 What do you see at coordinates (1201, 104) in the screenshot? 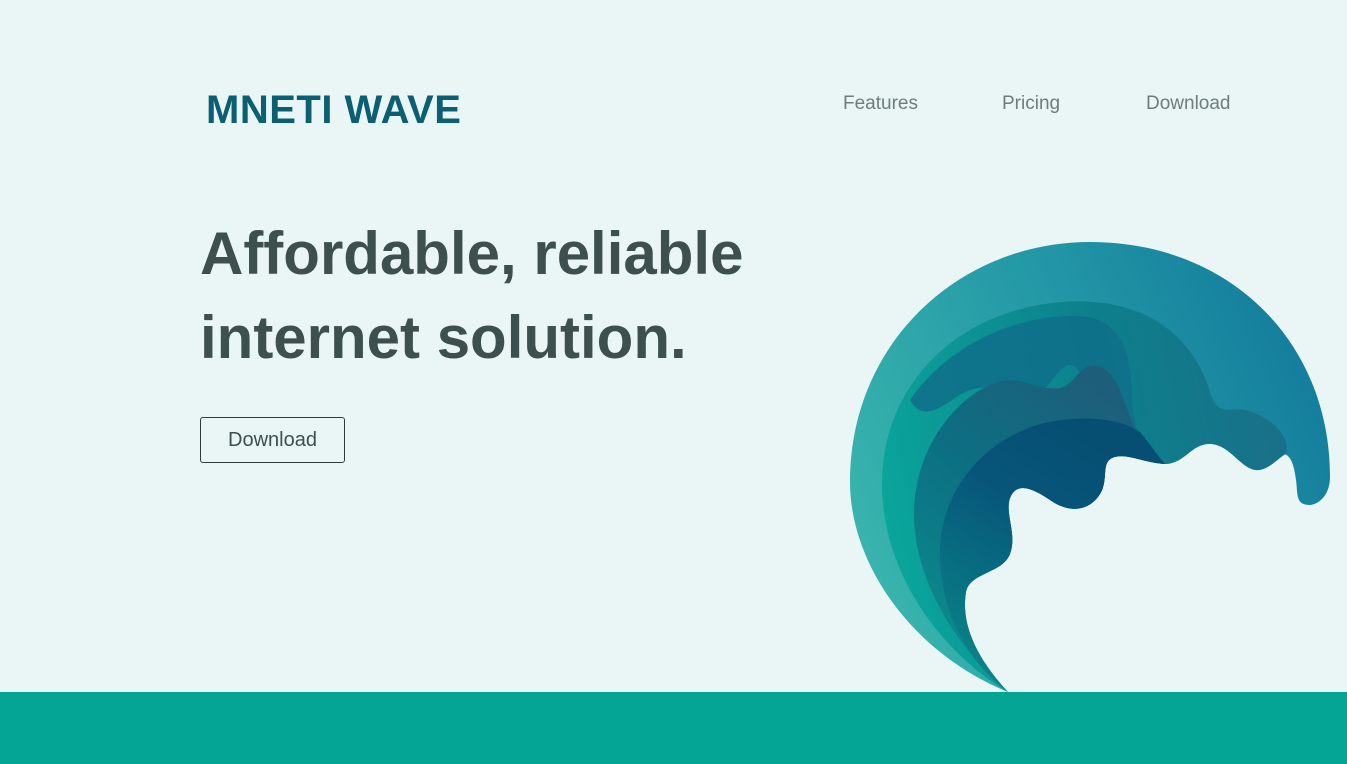
I see `nav-link-download: Download` at bounding box center [1201, 104].